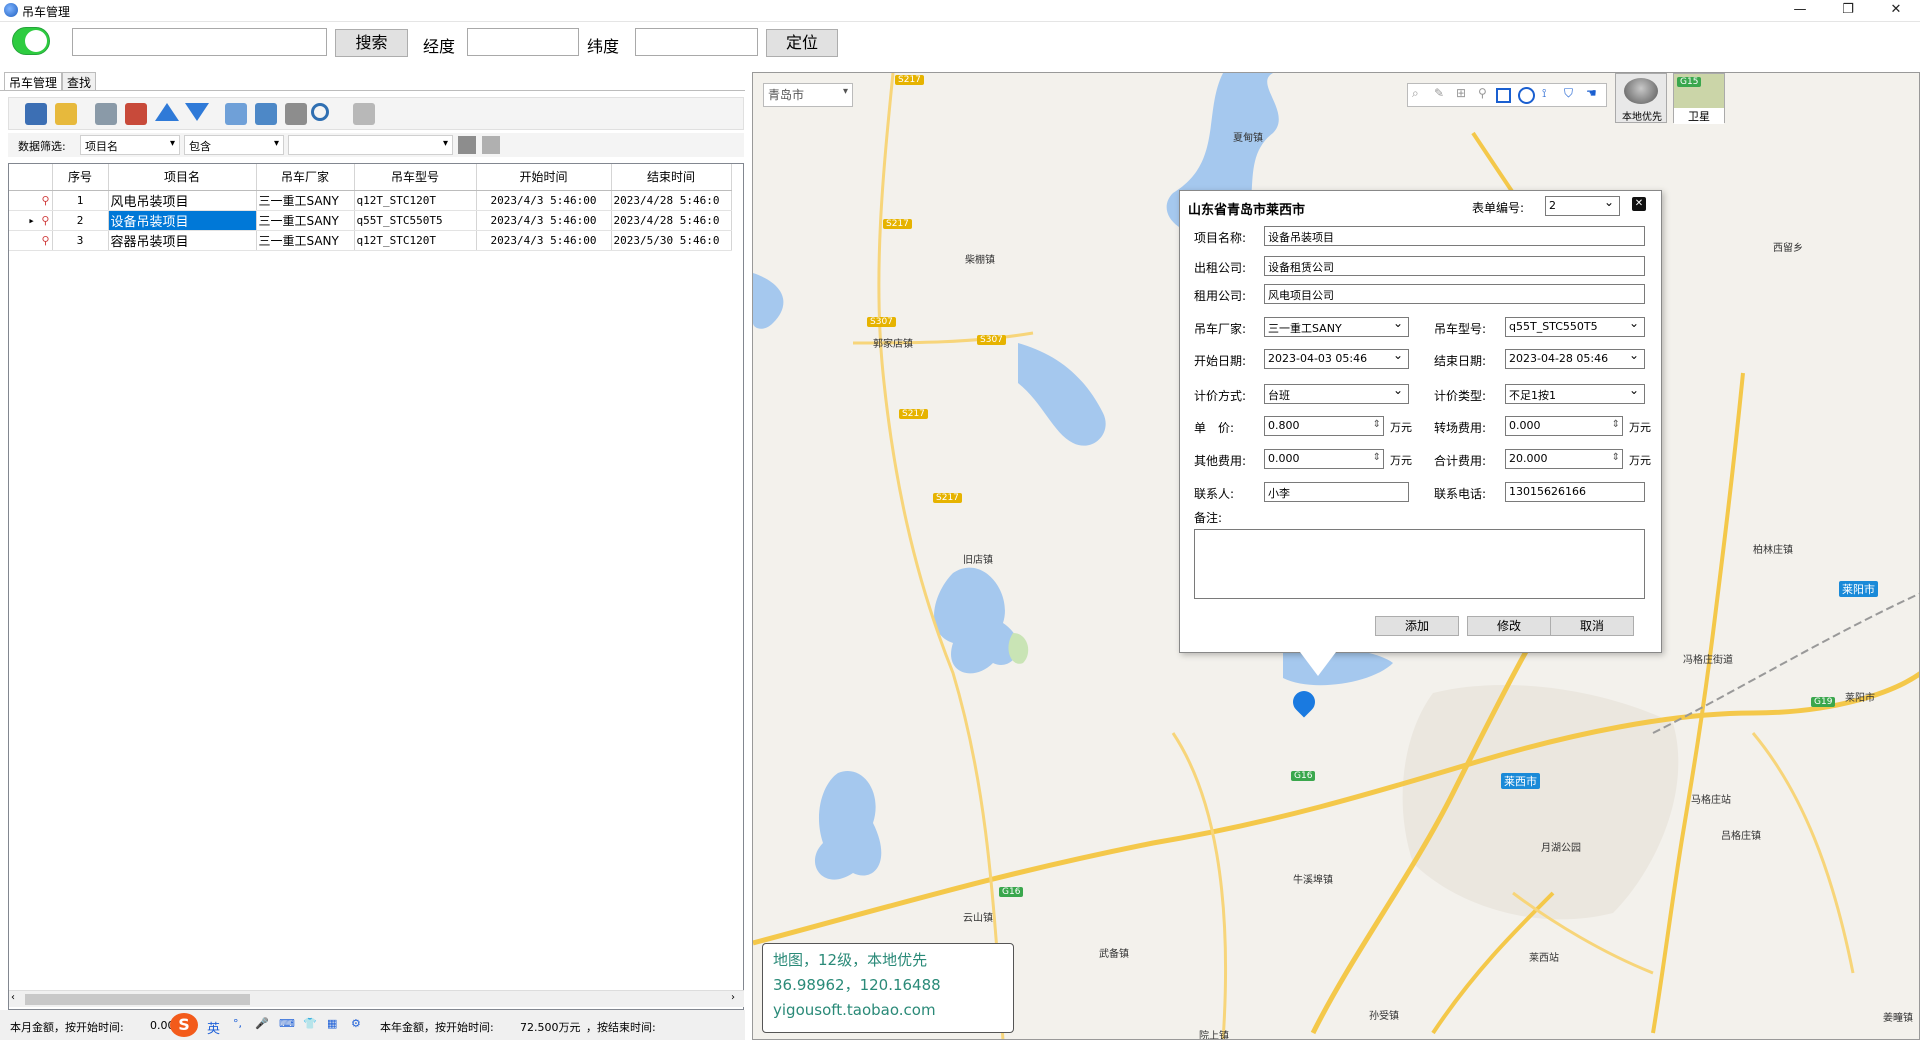  What do you see at coordinates (234, 145) in the screenshot?
I see `filter-operator-select: 包含` at bounding box center [234, 145].